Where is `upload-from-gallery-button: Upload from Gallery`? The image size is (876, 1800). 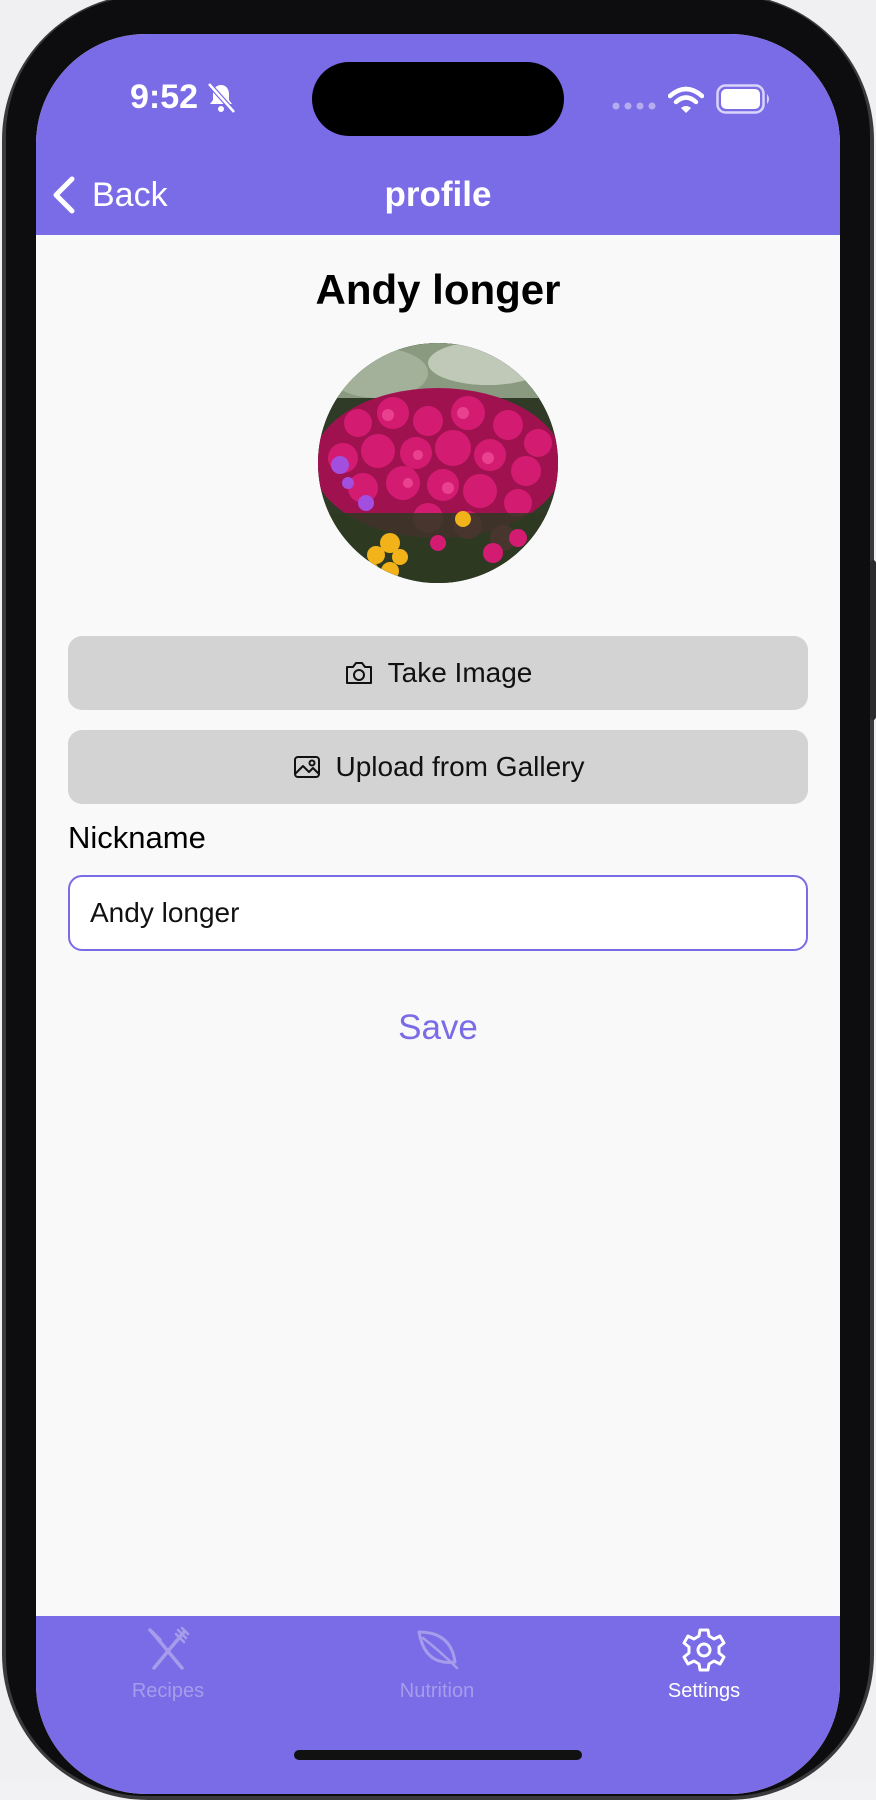
upload-from-gallery-button: Upload from Gallery is located at coordinates (438, 767).